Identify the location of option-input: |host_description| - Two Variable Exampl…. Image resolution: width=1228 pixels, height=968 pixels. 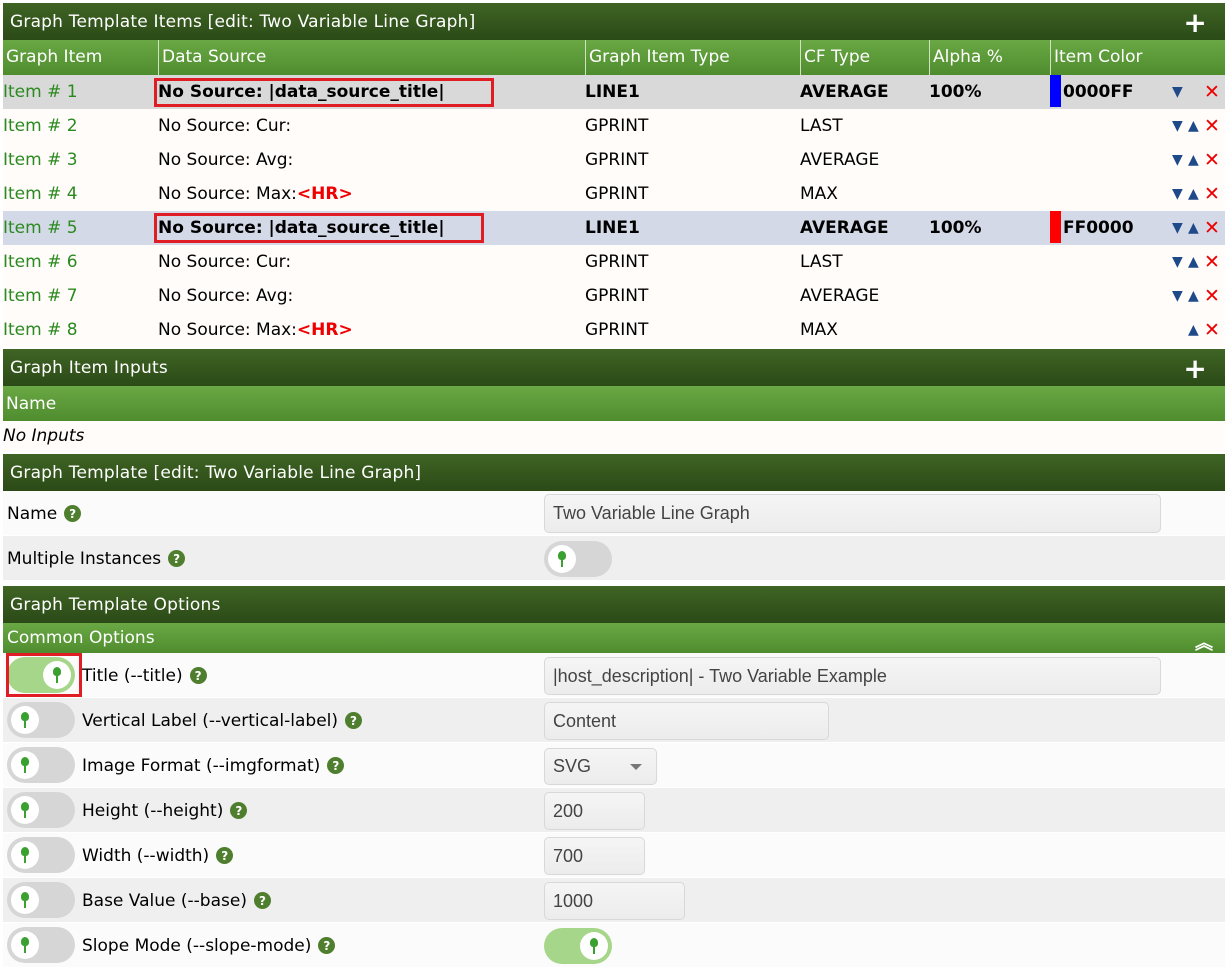
(852, 676).